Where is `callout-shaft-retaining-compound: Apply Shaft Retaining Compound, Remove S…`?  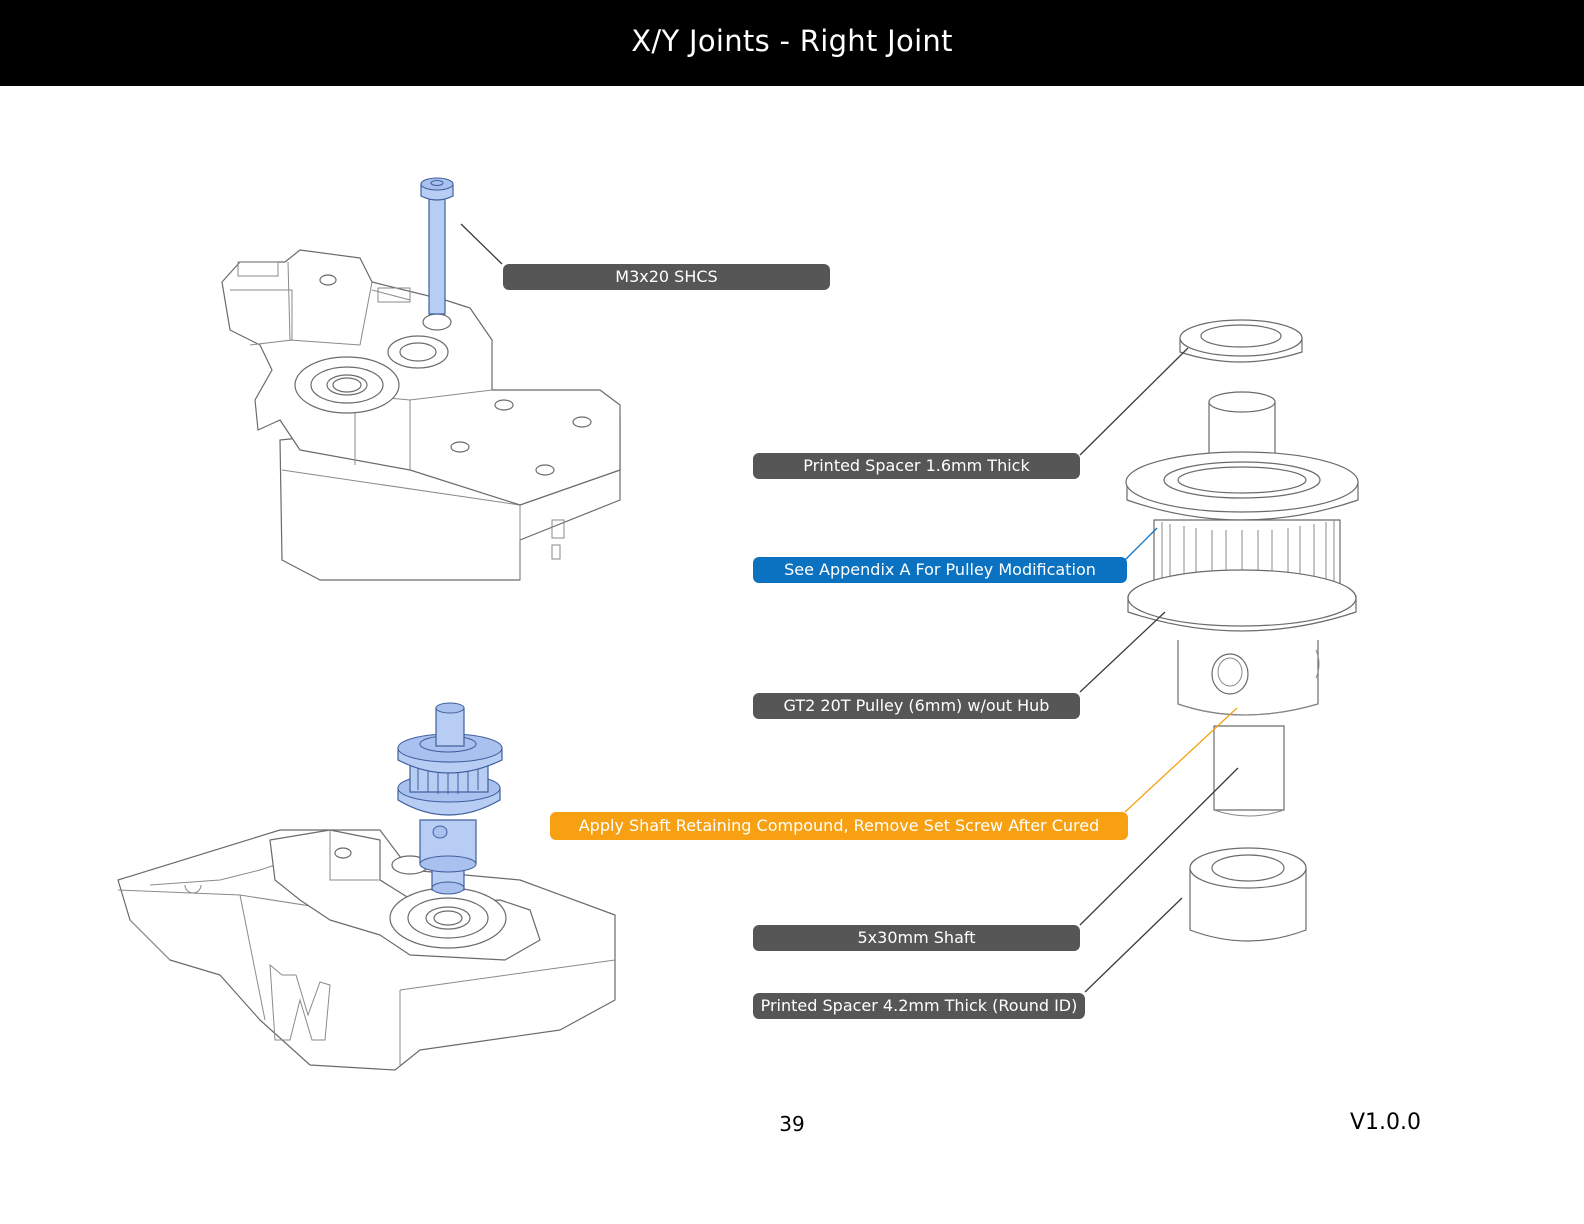
callout-shaft-retaining-compound: Apply Shaft Retaining Compound, Remove S… is located at coordinates (839, 826).